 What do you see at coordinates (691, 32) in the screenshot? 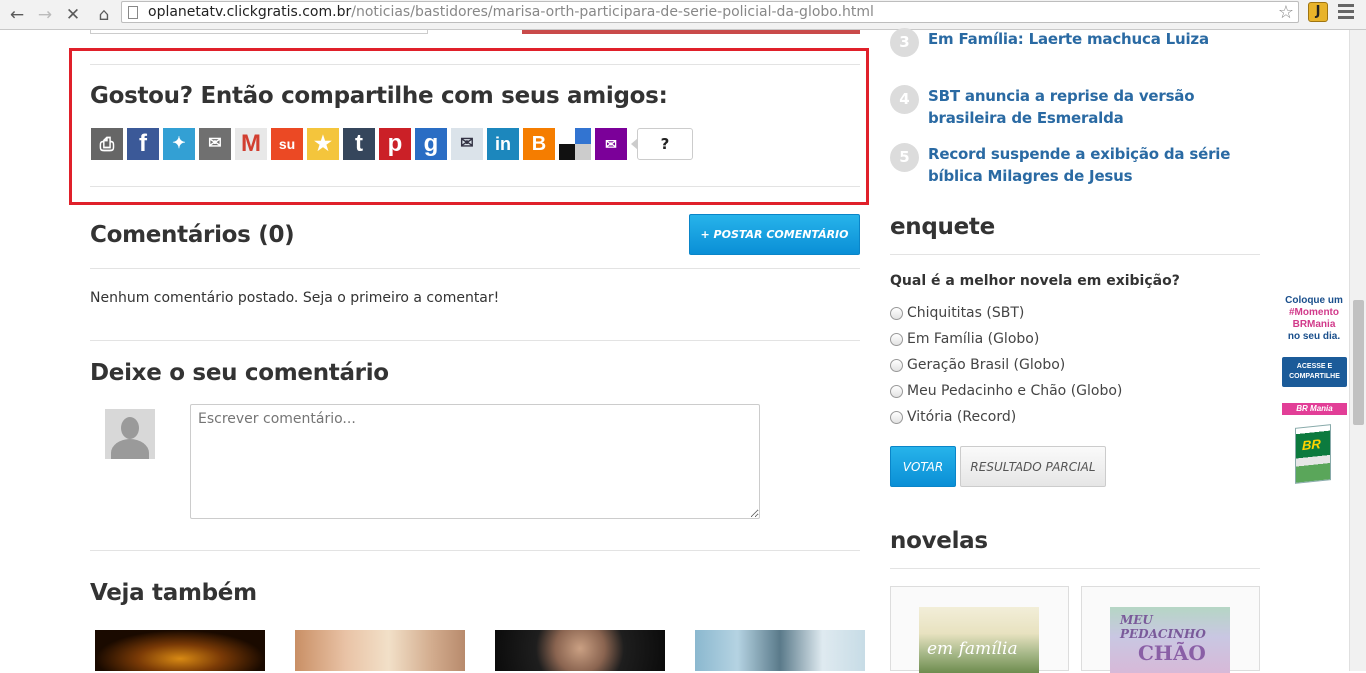
I see `previous-content-banner` at bounding box center [691, 32].